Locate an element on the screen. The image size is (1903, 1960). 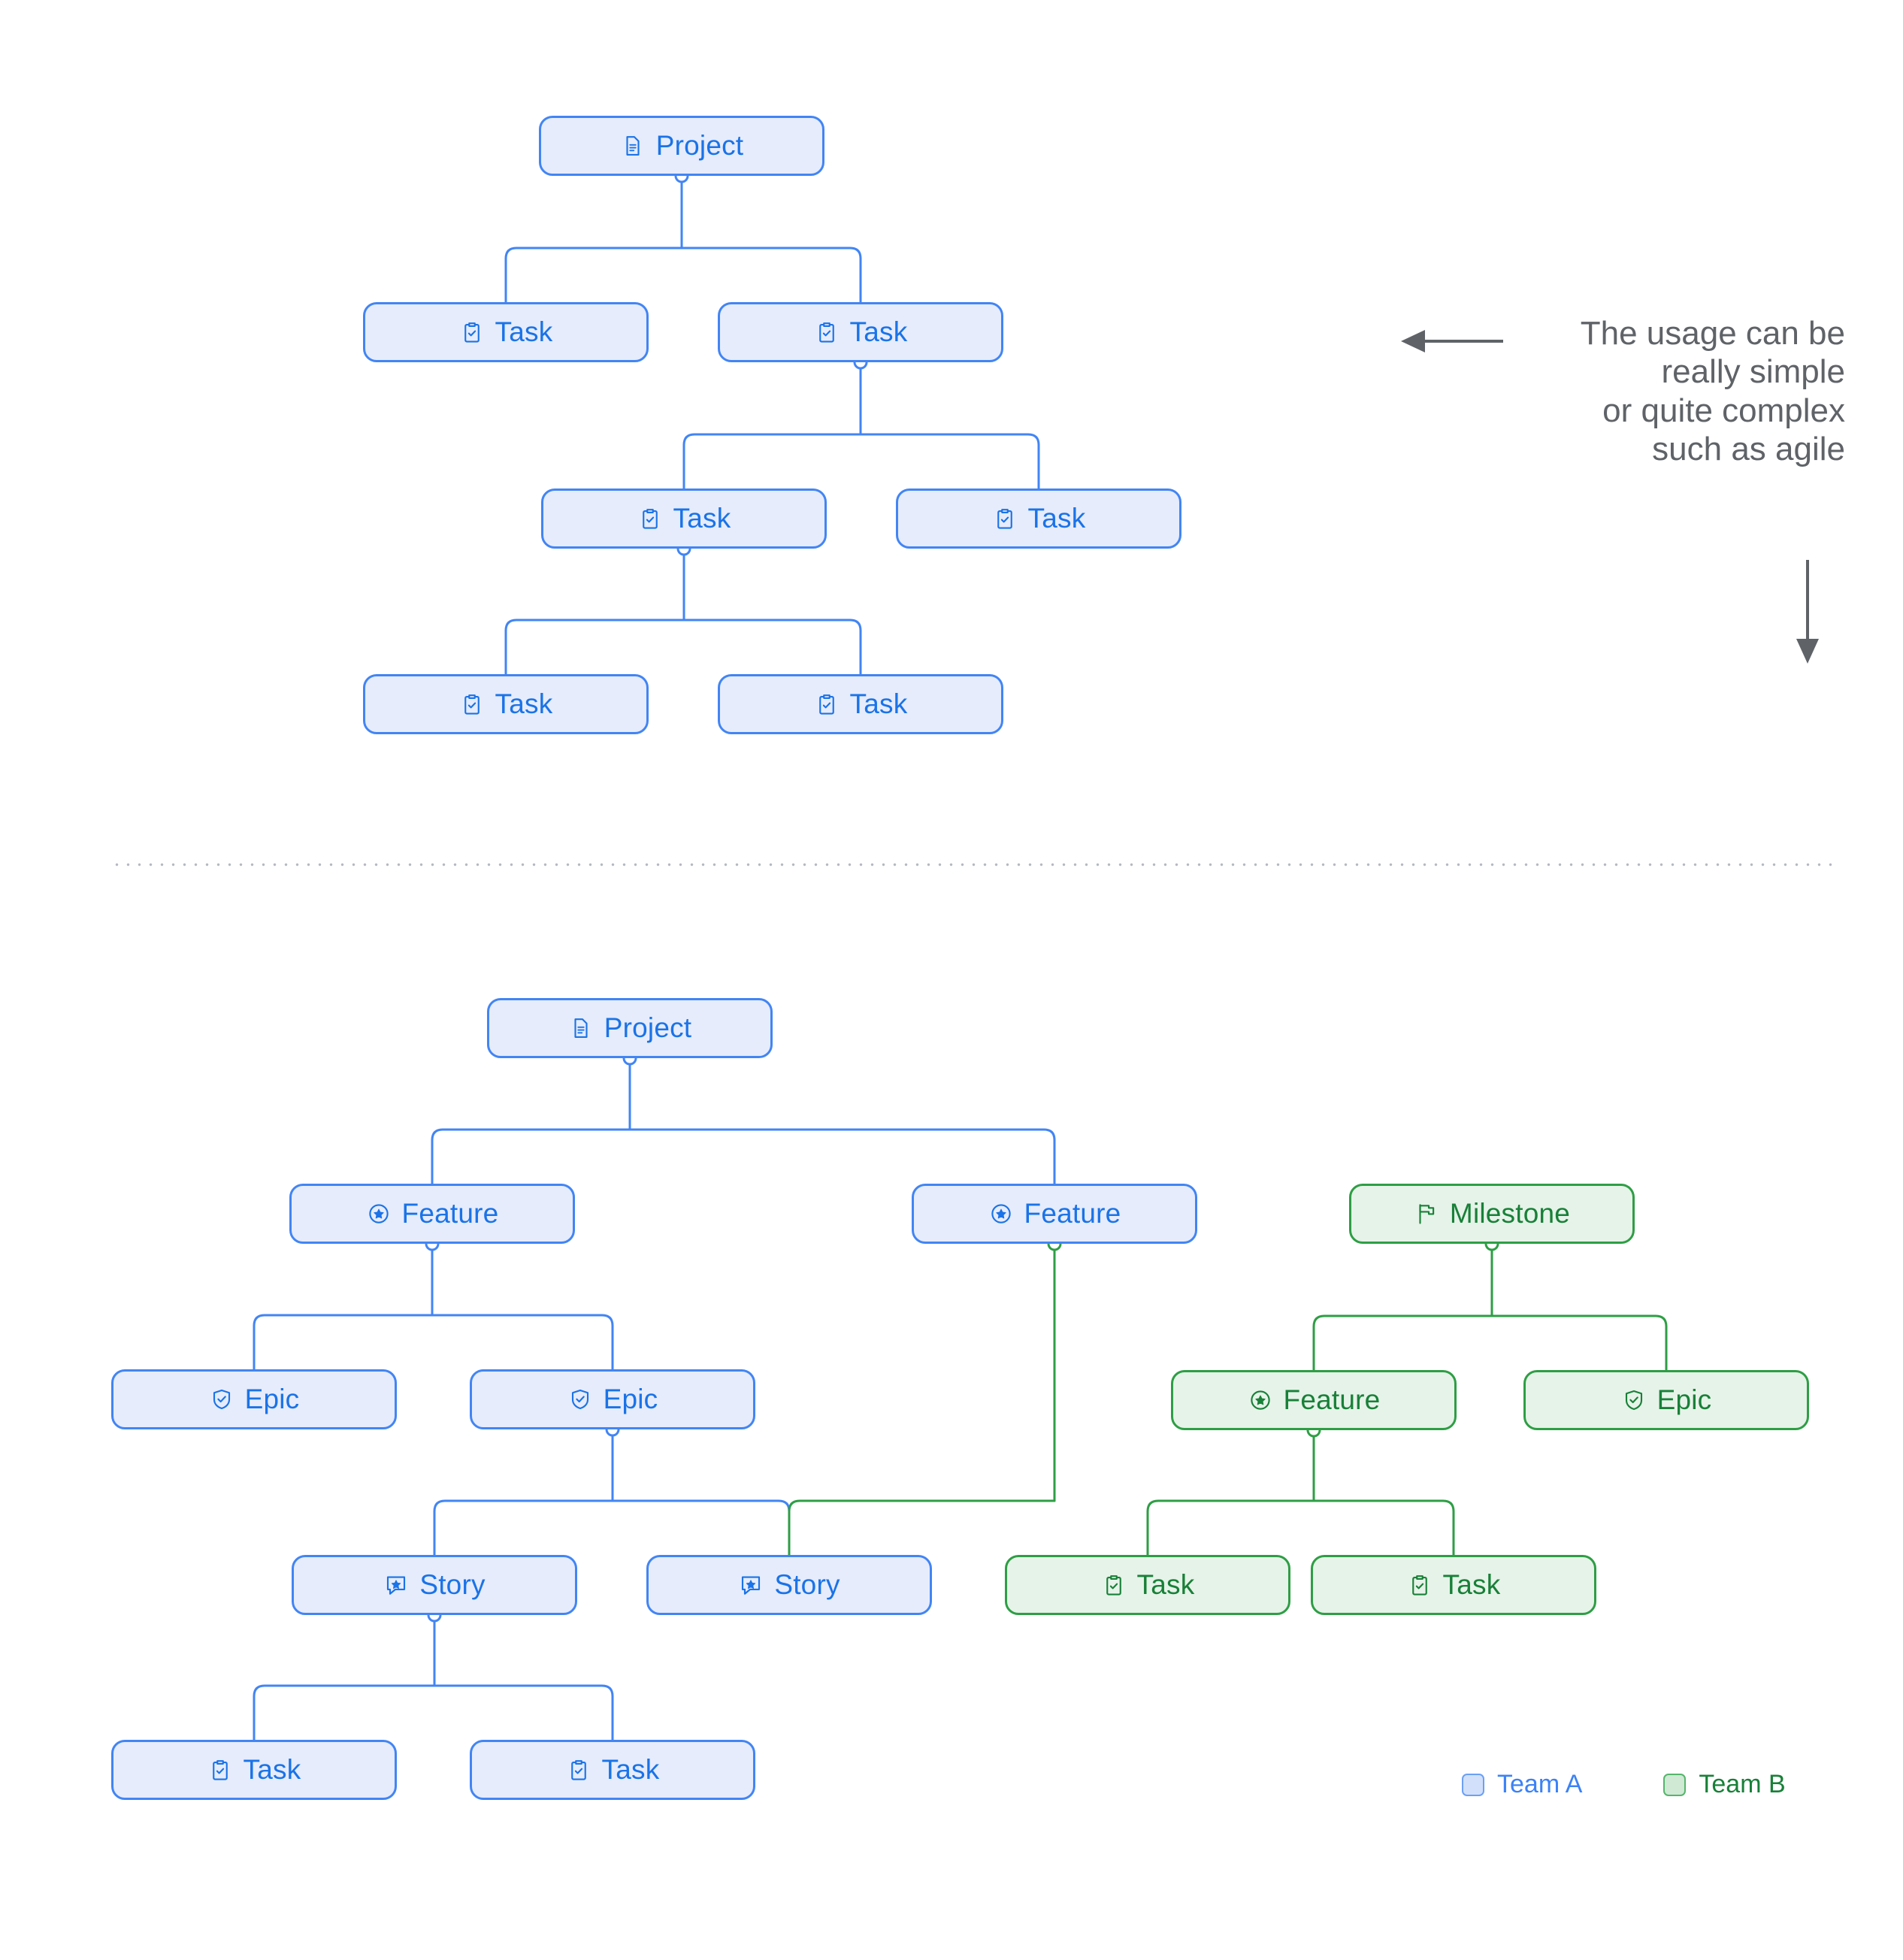
legend-item-team-b: Team B is located at coordinates (1725, 1784).